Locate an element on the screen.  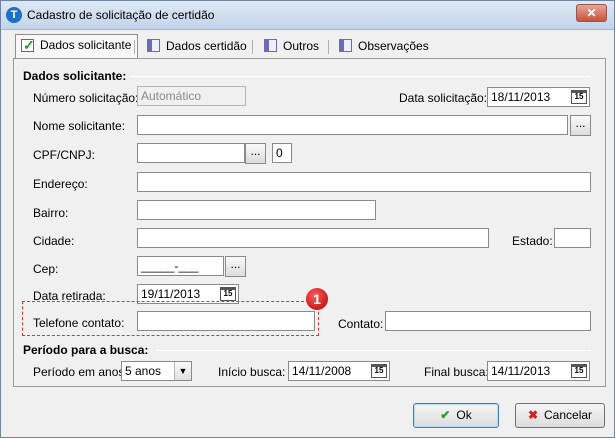
inicio-busca-field: 14/11/2008 15 is located at coordinates (339, 371).